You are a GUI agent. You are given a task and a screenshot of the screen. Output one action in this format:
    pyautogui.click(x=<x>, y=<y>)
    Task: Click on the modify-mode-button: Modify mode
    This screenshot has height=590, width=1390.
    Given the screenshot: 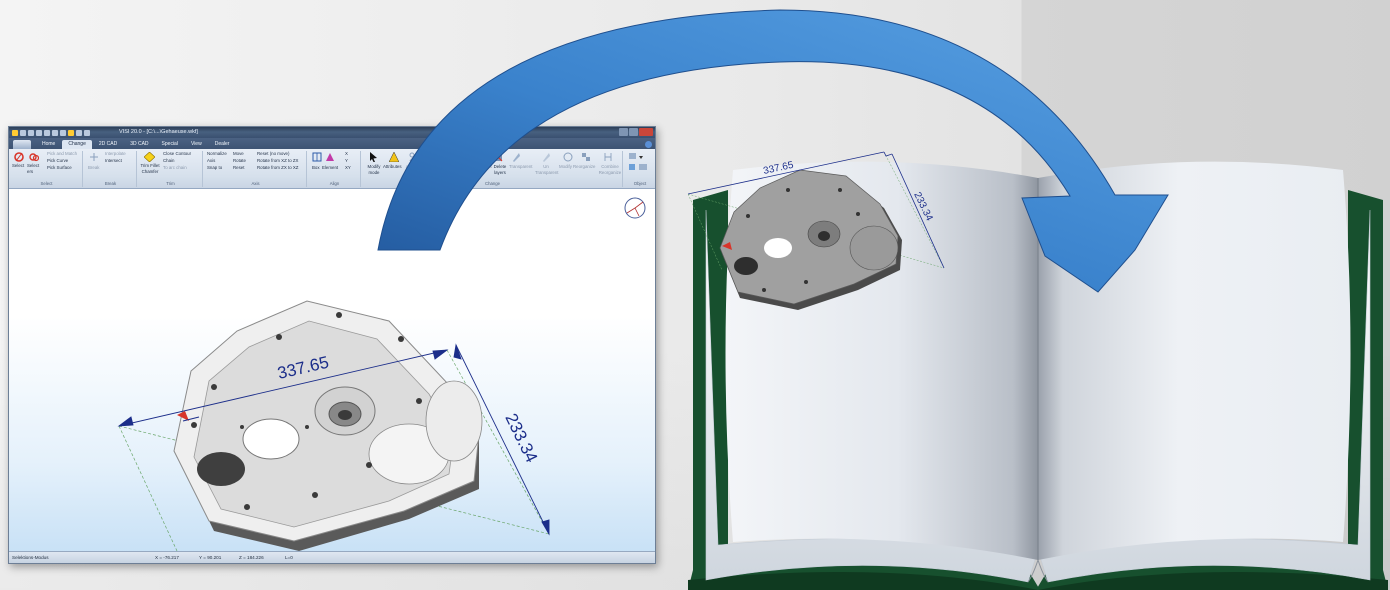 What is the action you would take?
    pyautogui.click(x=374, y=170)
    